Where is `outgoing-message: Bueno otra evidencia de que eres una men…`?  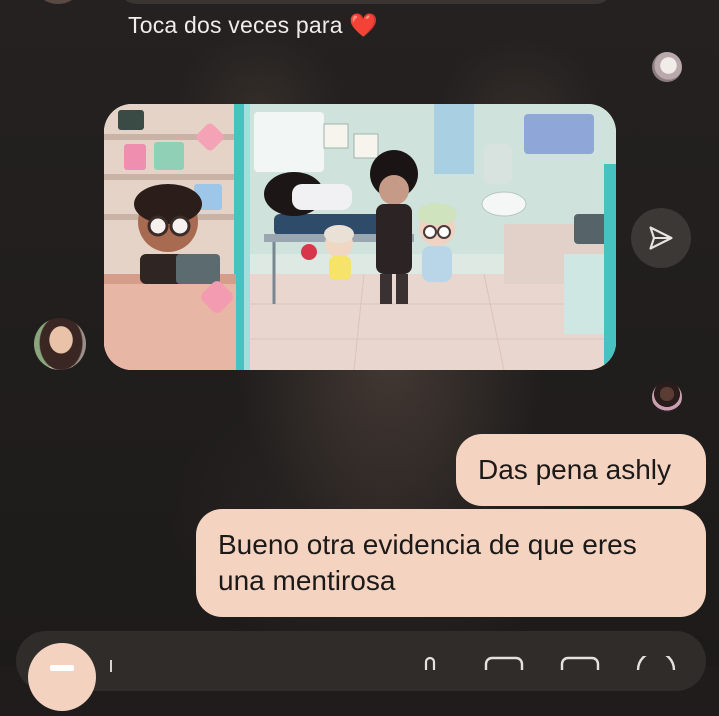 outgoing-message: Bueno otra evidencia de que eres una men… is located at coordinates (451, 563).